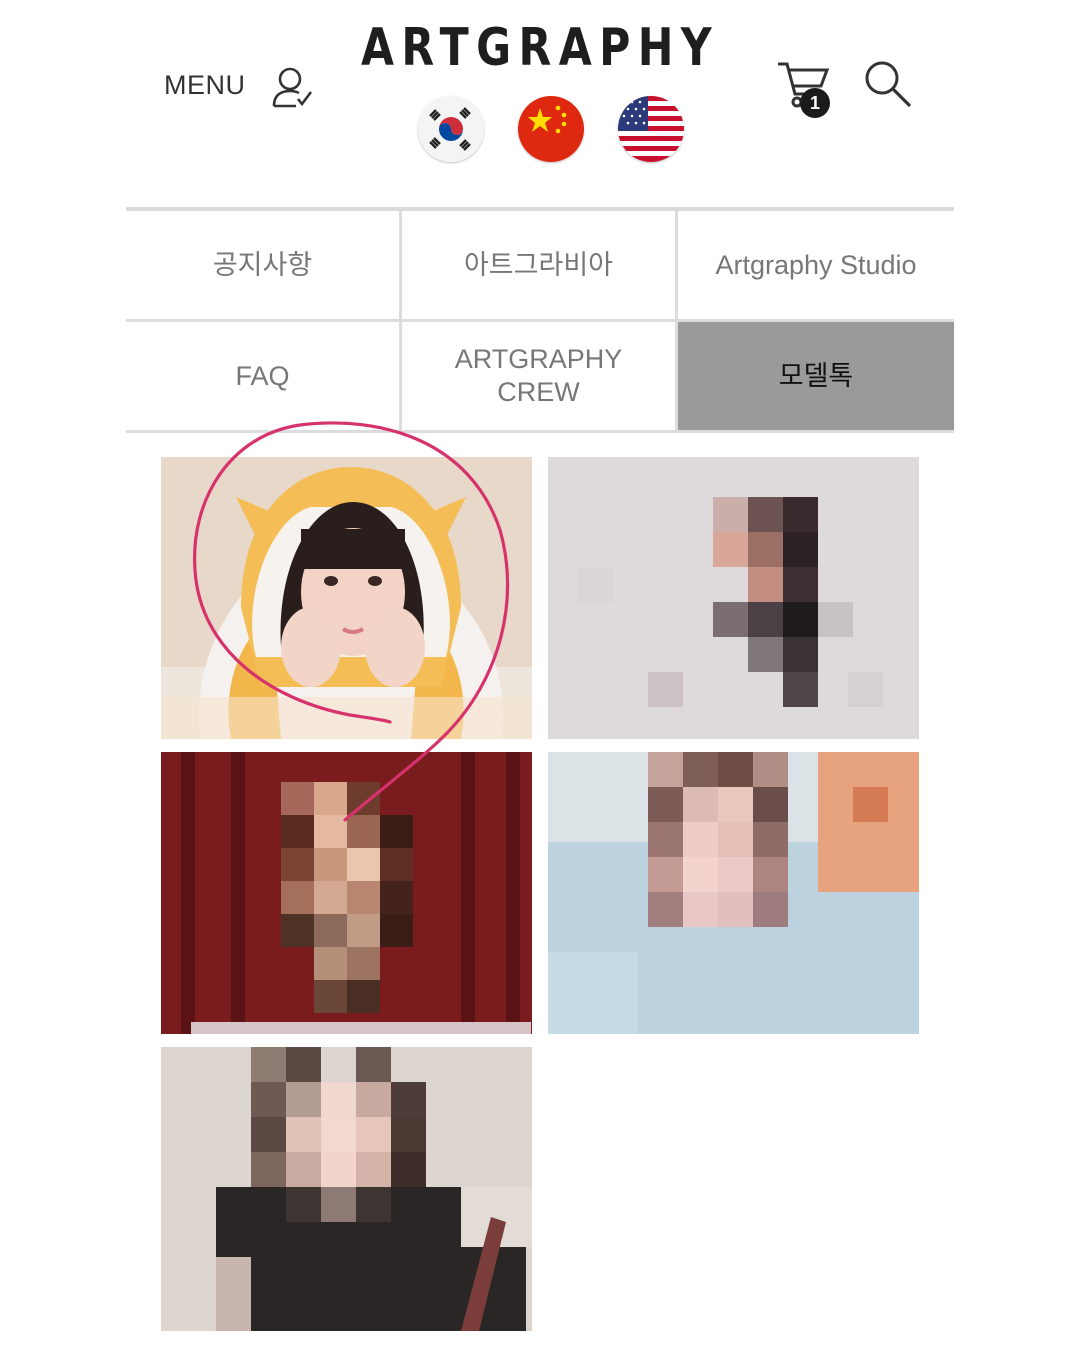 This screenshot has height=1350, width=1080. I want to click on site-logo: ARTGRAPHY, so click(540, 48).